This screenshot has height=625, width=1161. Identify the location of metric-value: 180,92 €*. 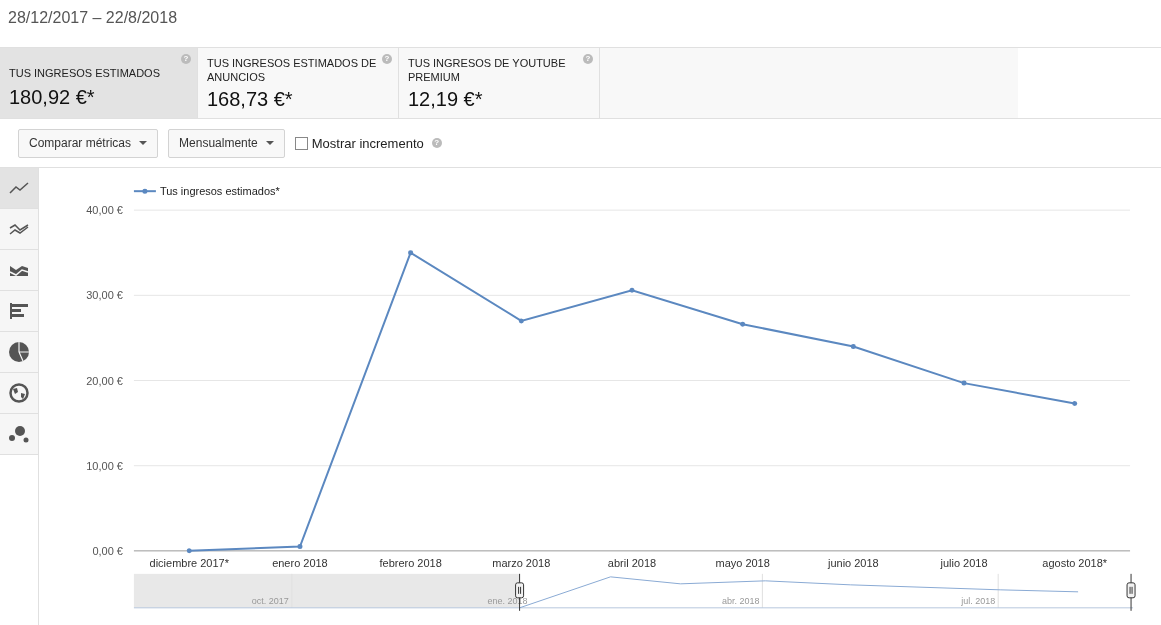
(52, 97).